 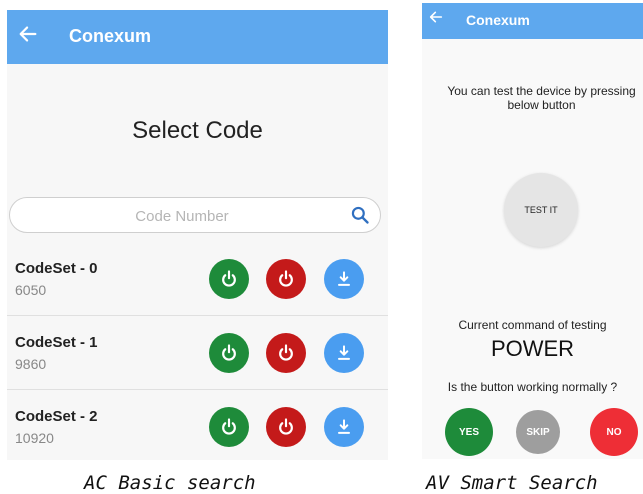 I want to click on yes-button: YES, so click(x=469, y=432).